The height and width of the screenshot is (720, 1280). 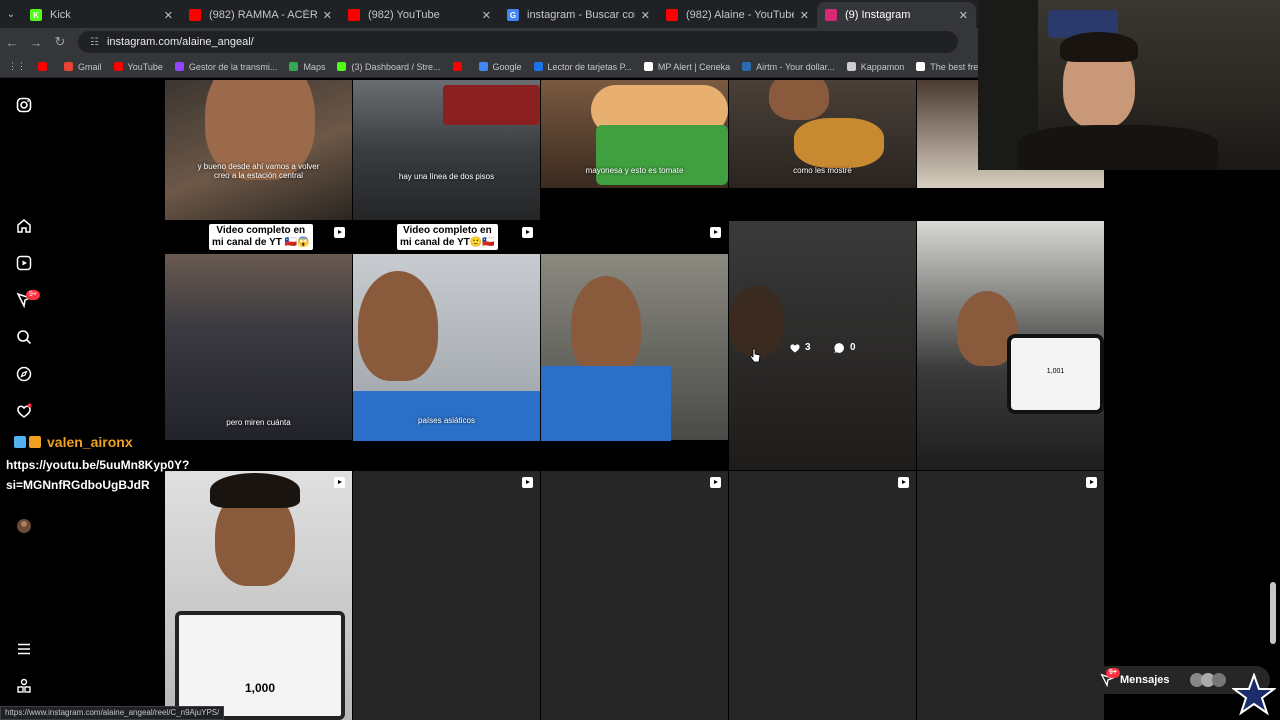 I want to click on search-icon, so click(x=24, y=337).